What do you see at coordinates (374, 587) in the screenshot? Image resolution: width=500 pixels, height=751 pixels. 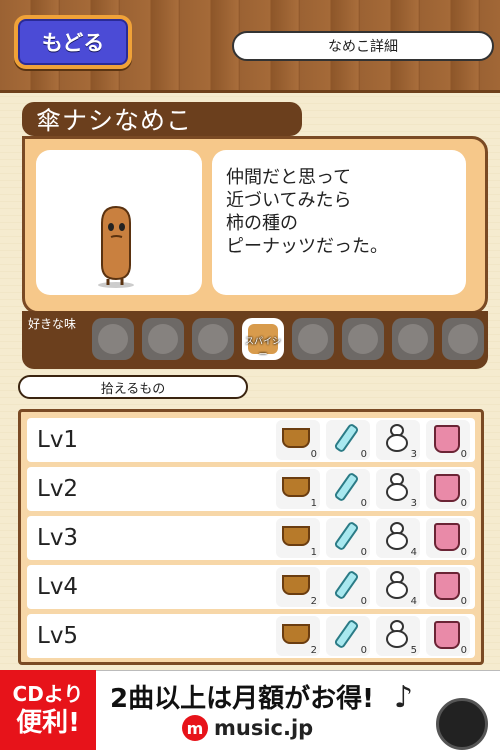 I see `pickup-items: 2040` at bounding box center [374, 587].